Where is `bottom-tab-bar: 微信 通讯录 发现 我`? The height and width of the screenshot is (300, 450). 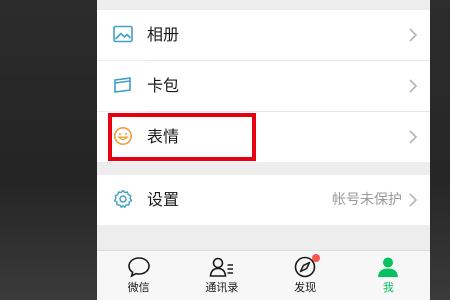 bottom-tab-bar: 微信 通讯录 发现 我 is located at coordinates (263, 275).